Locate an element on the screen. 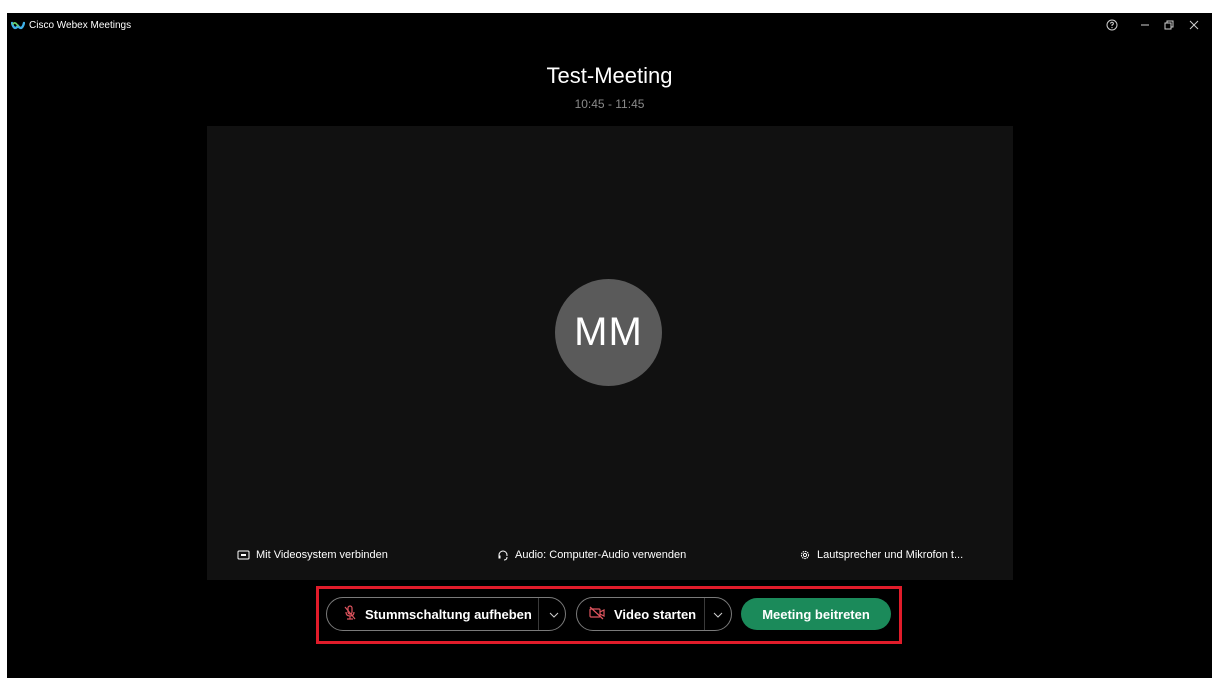 The width and height of the screenshot is (1216, 684). start-video-label: Video starten is located at coordinates (655, 614).